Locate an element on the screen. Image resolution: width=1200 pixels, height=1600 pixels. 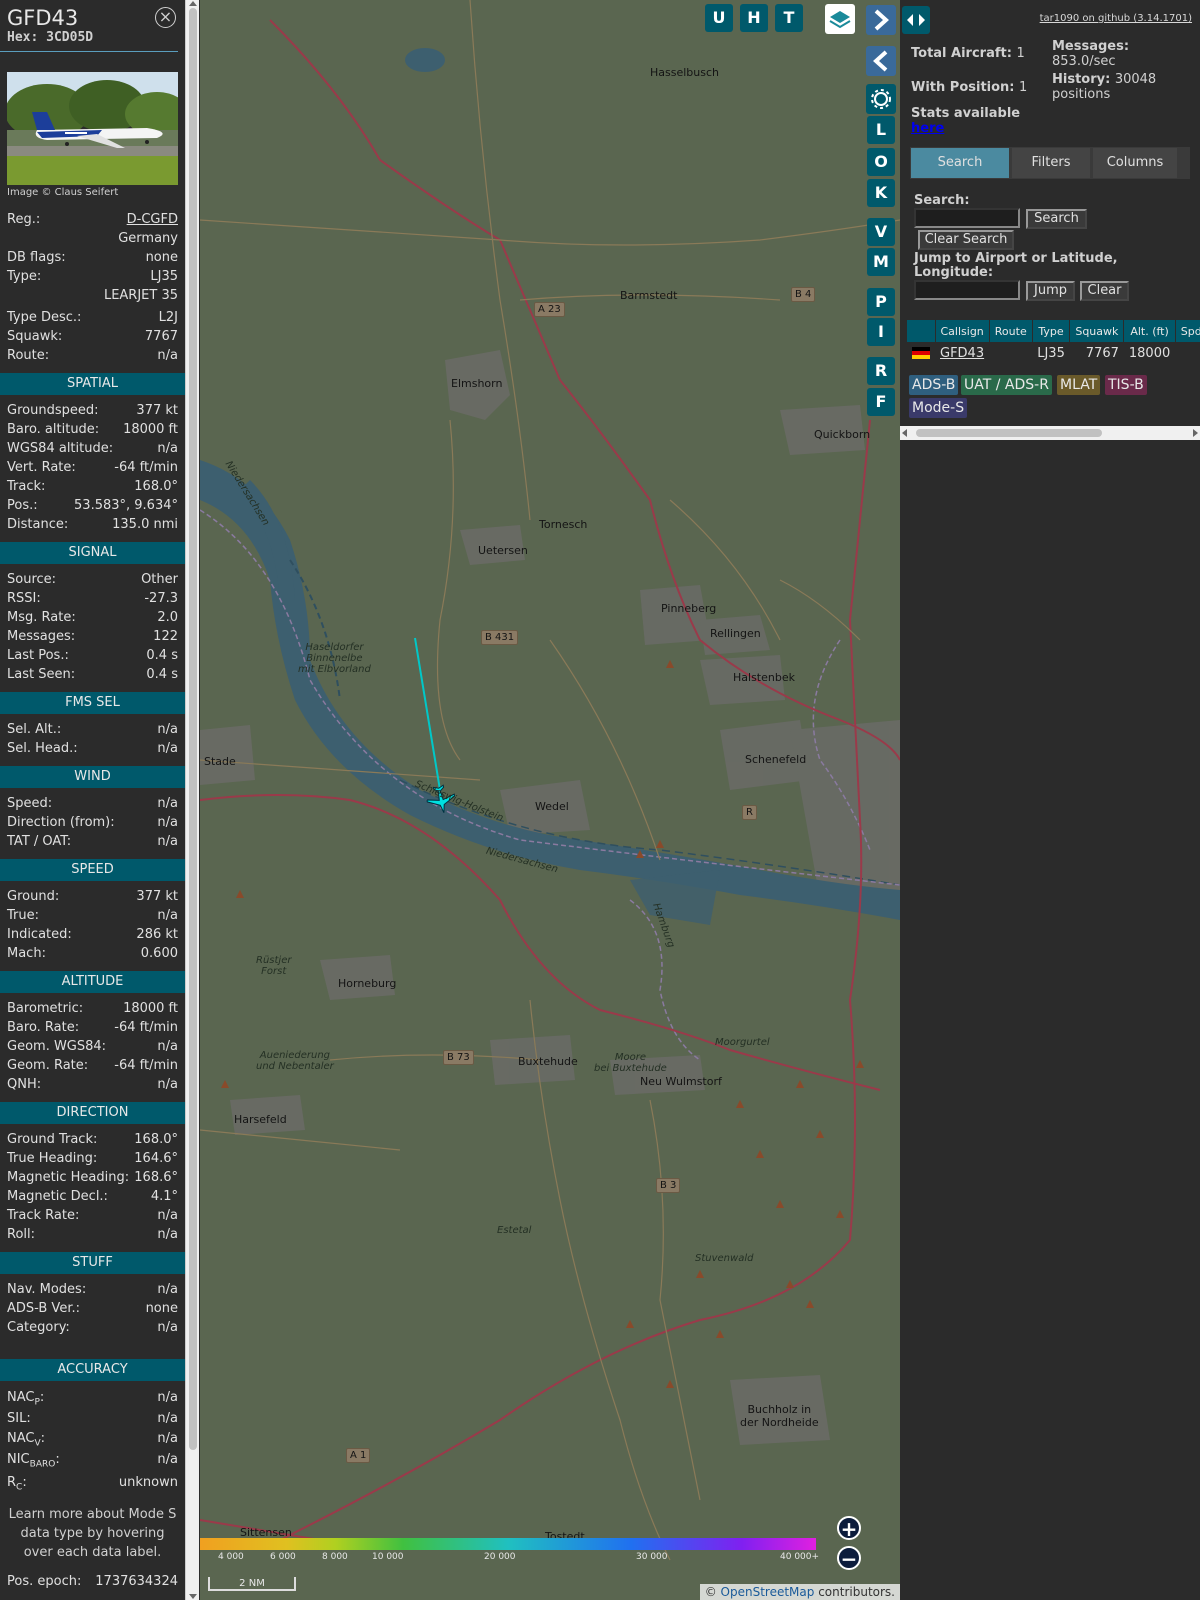
collapse-left-icon is located at coordinates (881, 61).